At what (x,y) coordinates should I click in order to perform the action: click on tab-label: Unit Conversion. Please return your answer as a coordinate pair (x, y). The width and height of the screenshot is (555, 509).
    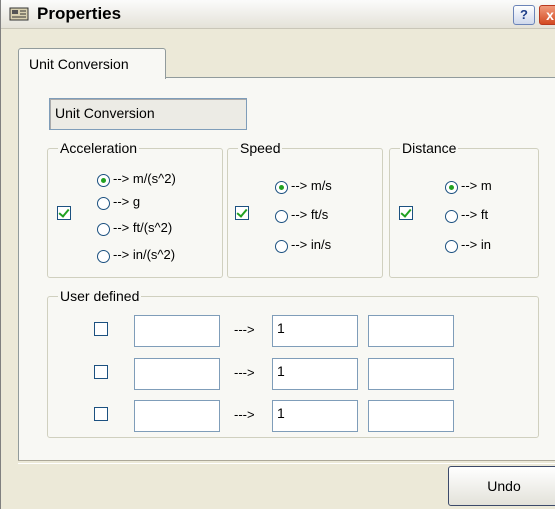
    Looking at the image, I should click on (79, 64).